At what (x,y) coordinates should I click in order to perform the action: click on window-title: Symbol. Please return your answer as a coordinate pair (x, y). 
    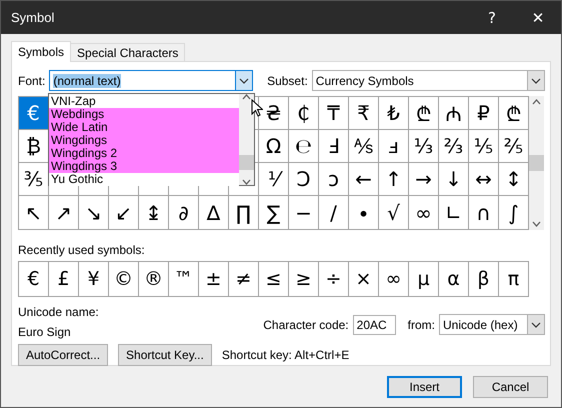
    Looking at the image, I should click on (33, 17).